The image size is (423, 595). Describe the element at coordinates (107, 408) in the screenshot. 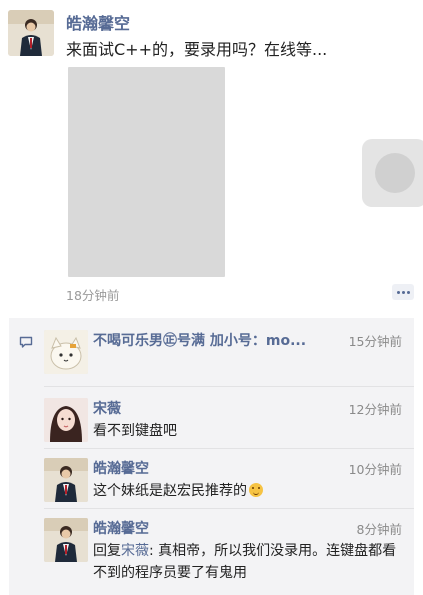

I see `commenter-name: 宋薇` at that location.